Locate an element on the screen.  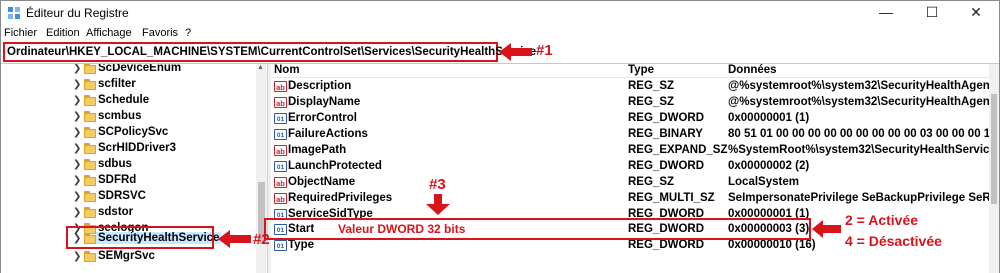
value-name: LaunchProtected is located at coordinates (335, 166).